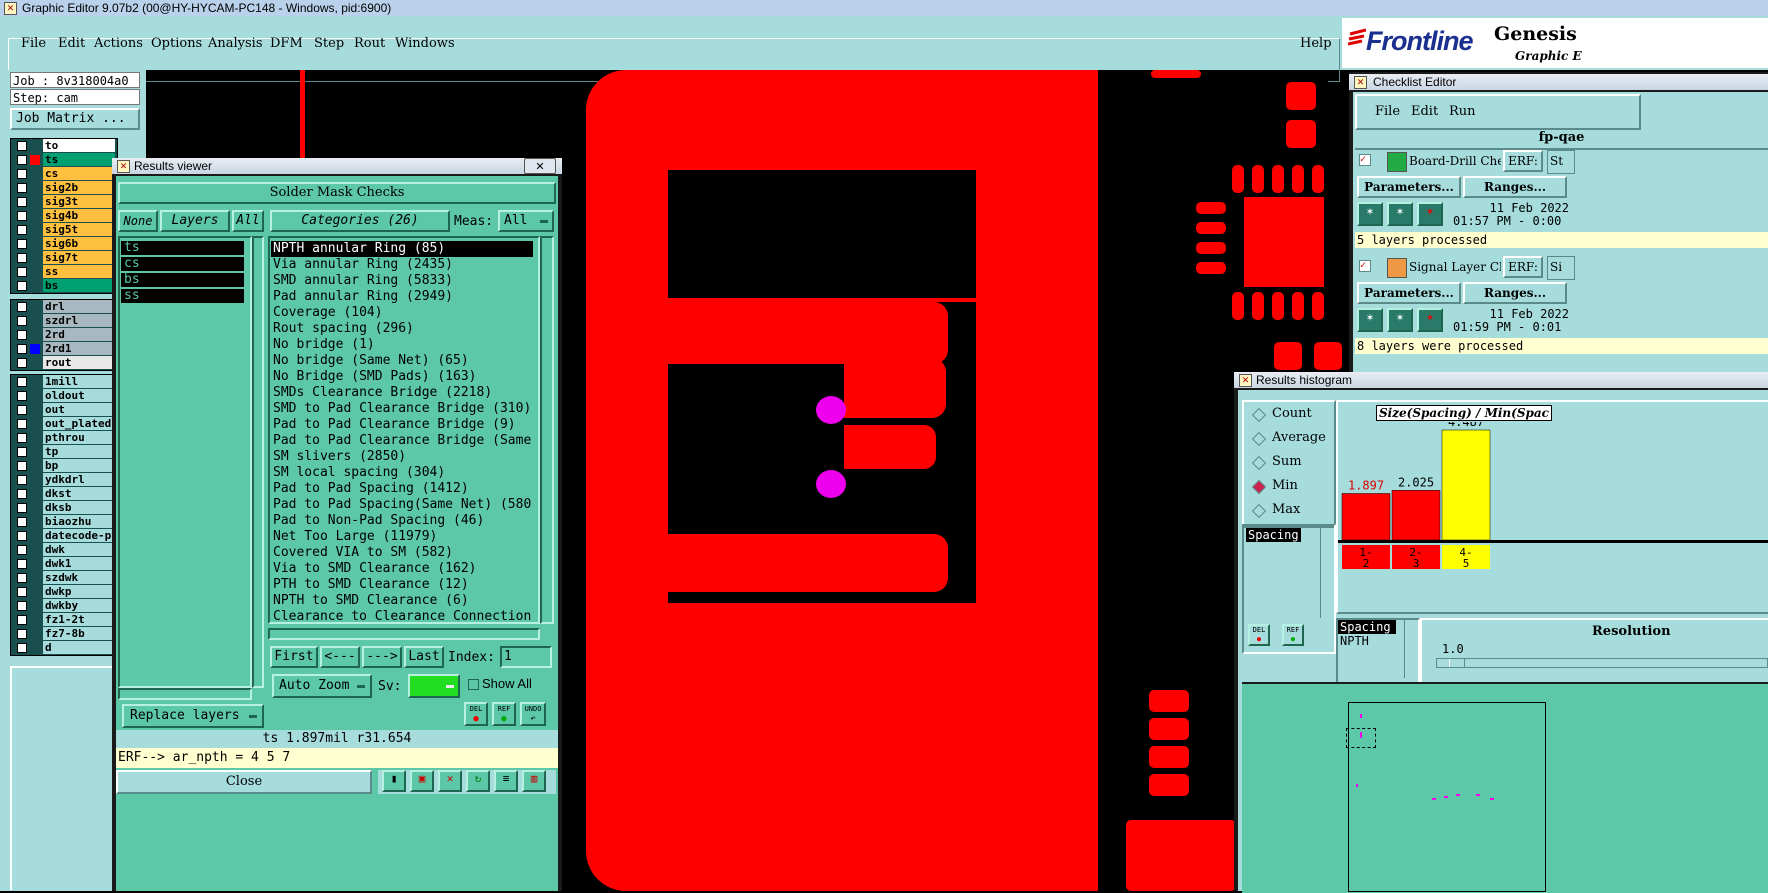 The width and height of the screenshot is (1768, 893). Describe the element at coordinates (1378, 651) in the screenshot. I see `measure-list-2: Spacing NPTH` at that location.